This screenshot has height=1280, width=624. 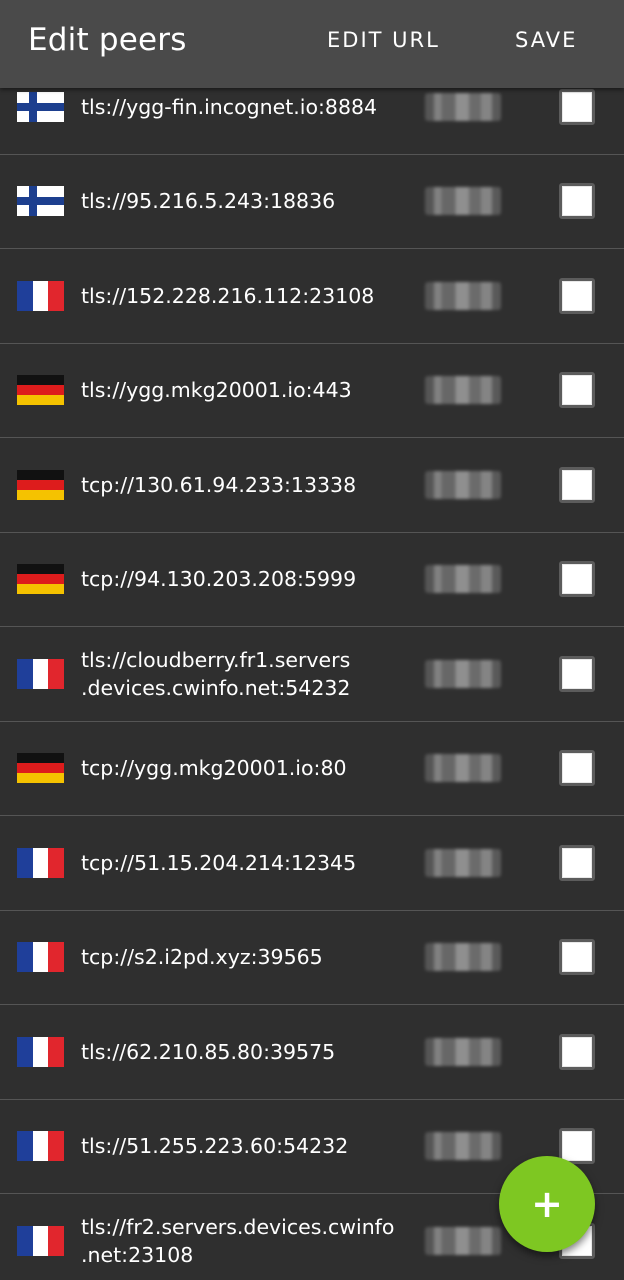 What do you see at coordinates (208, 1051) in the screenshot?
I see `peer-address: tls://62.210.85.80:39575` at bounding box center [208, 1051].